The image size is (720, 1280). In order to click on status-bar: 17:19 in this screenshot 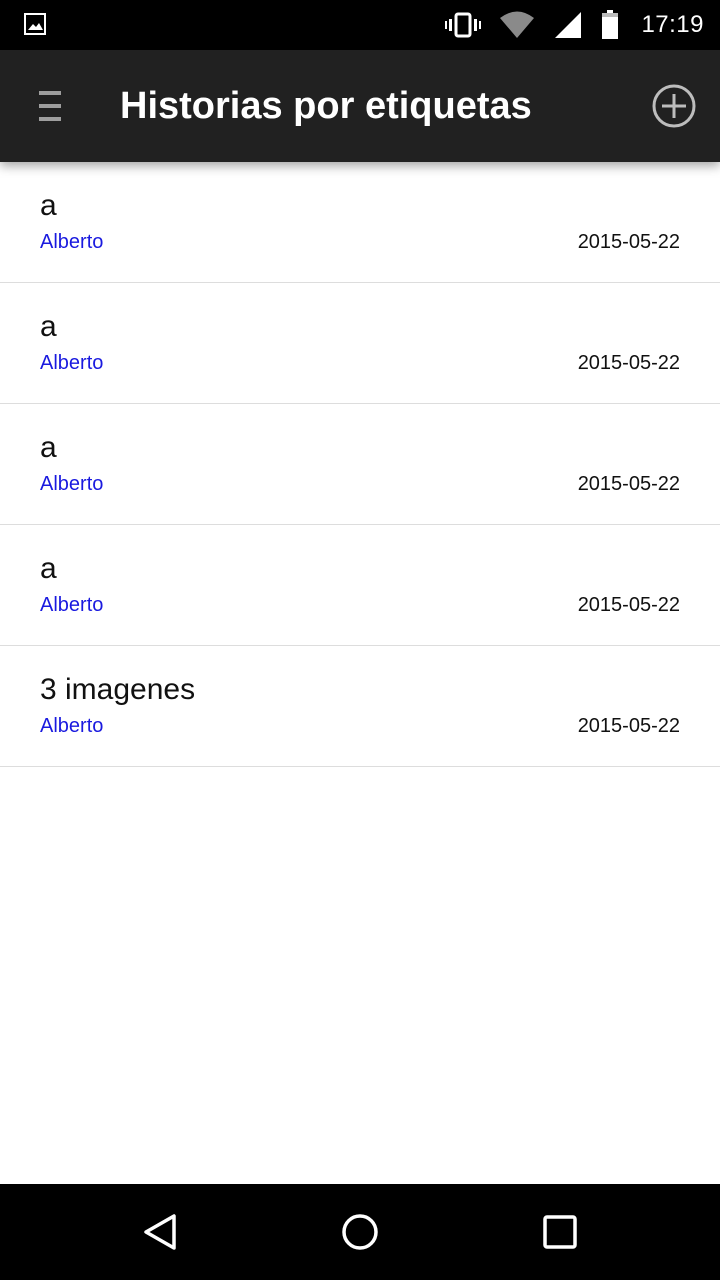, I will do `click(360, 25)`.